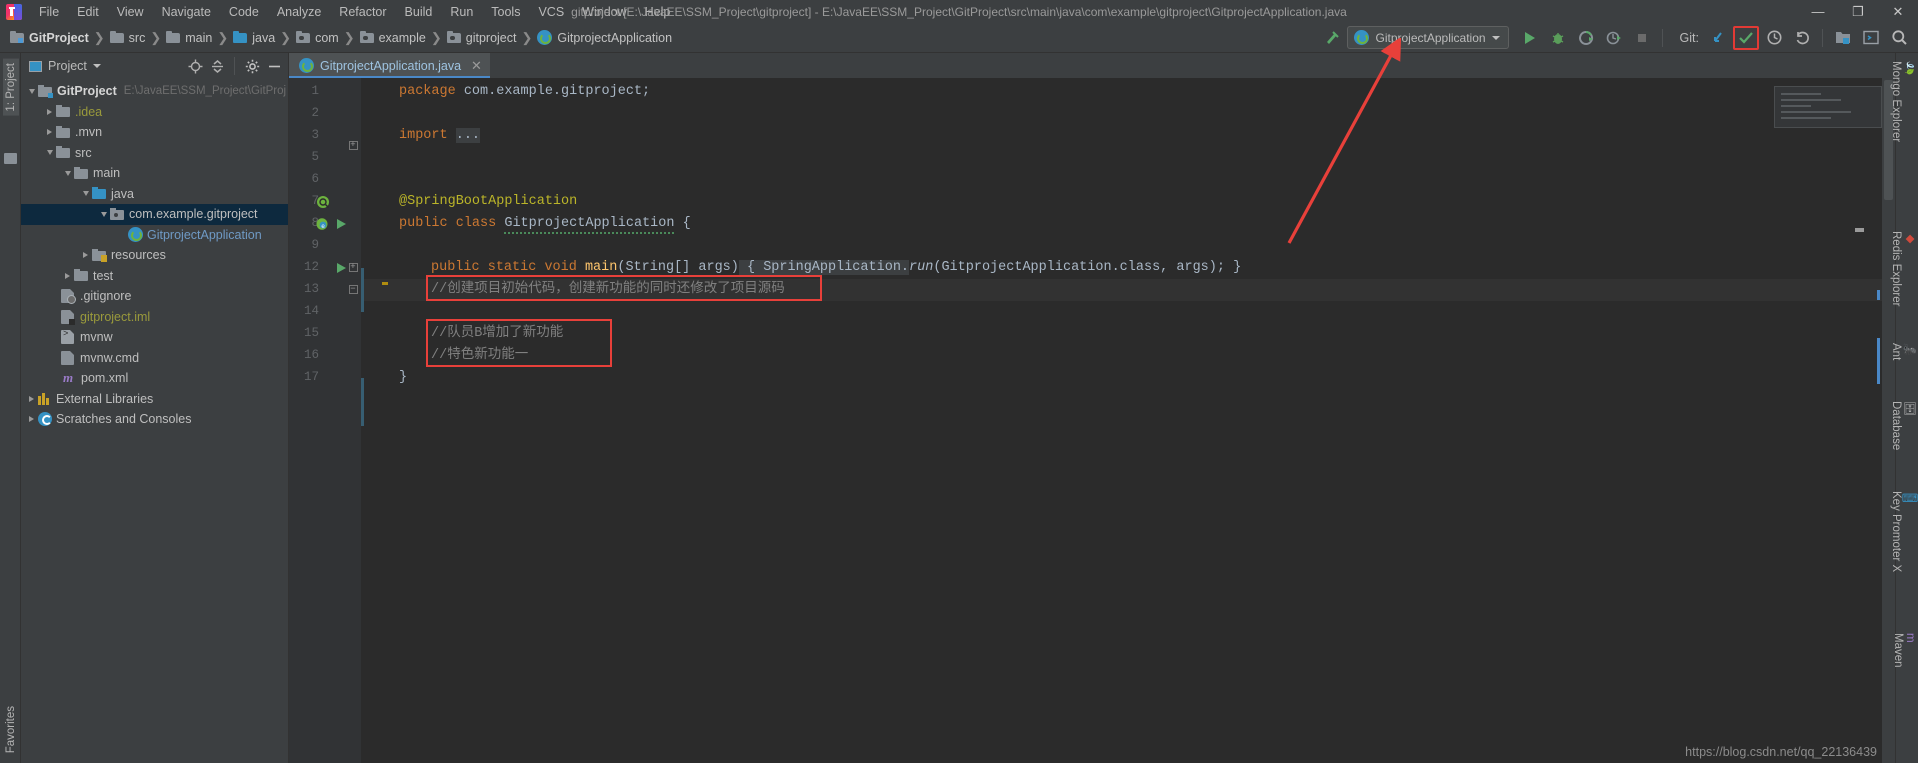 This screenshot has height=763, width=1918. Describe the element at coordinates (299, 12) in the screenshot. I see `menu-item-analyze: Analyze` at that location.